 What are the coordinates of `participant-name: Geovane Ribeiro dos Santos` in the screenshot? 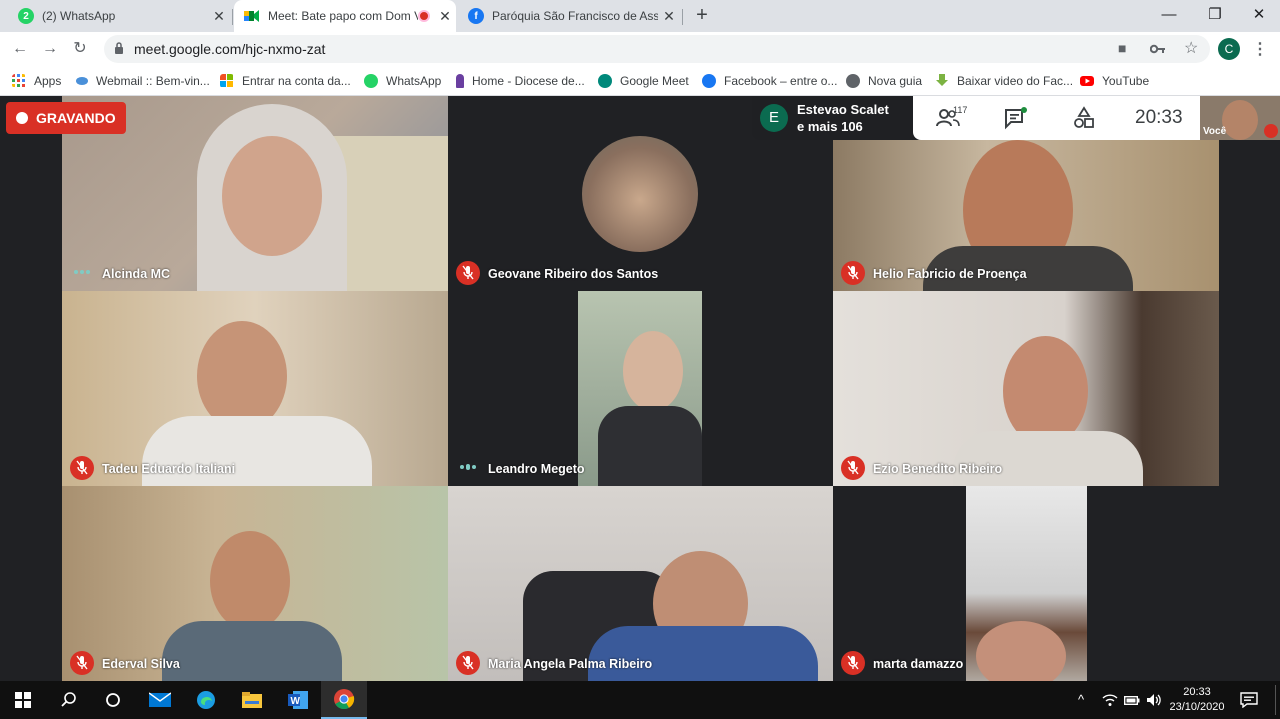 It's located at (573, 274).